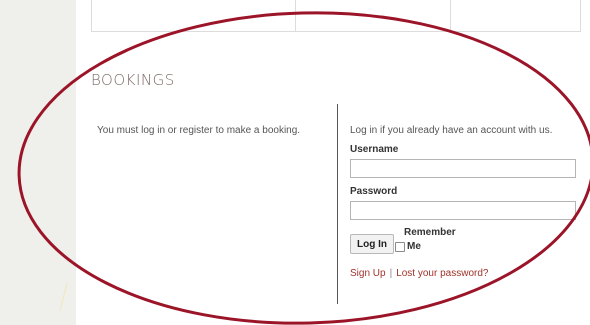 The width and height of the screenshot is (590, 325). What do you see at coordinates (372, 244) in the screenshot?
I see `log-in-button: Log In` at bounding box center [372, 244].